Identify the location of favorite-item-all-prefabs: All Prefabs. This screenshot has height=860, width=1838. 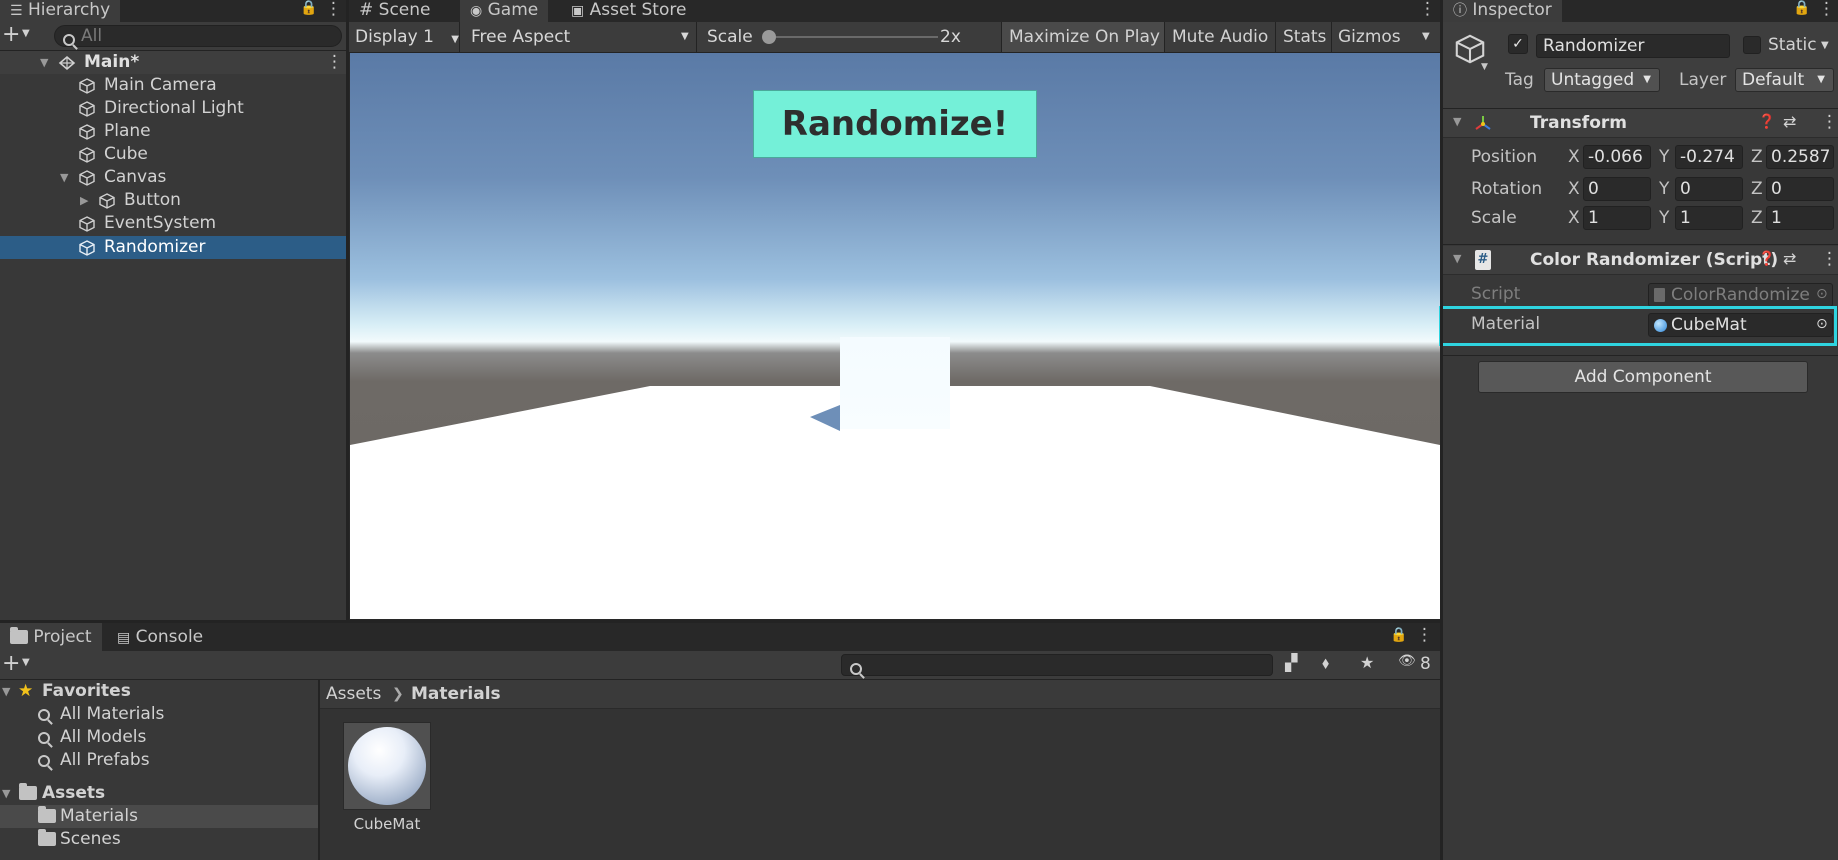
(159, 760).